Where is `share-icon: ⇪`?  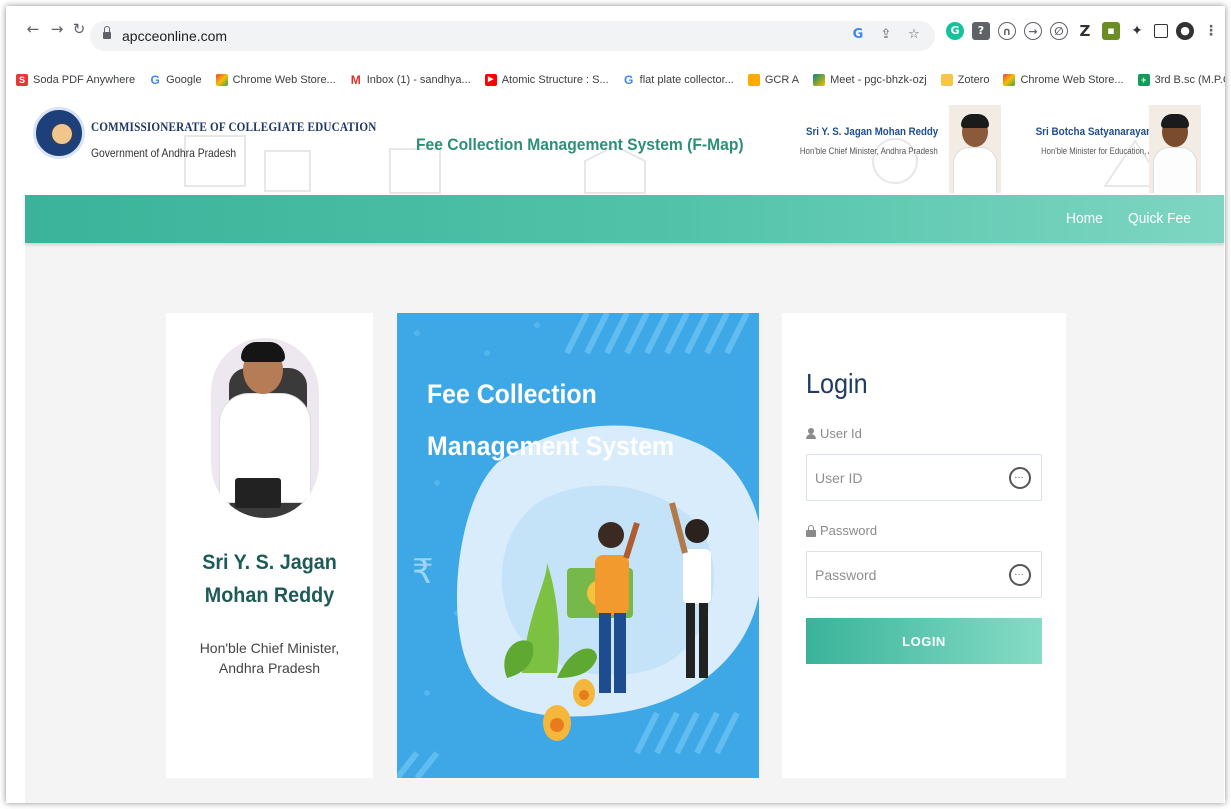
share-icon: ⇪ is located at coordinates (886, 35).